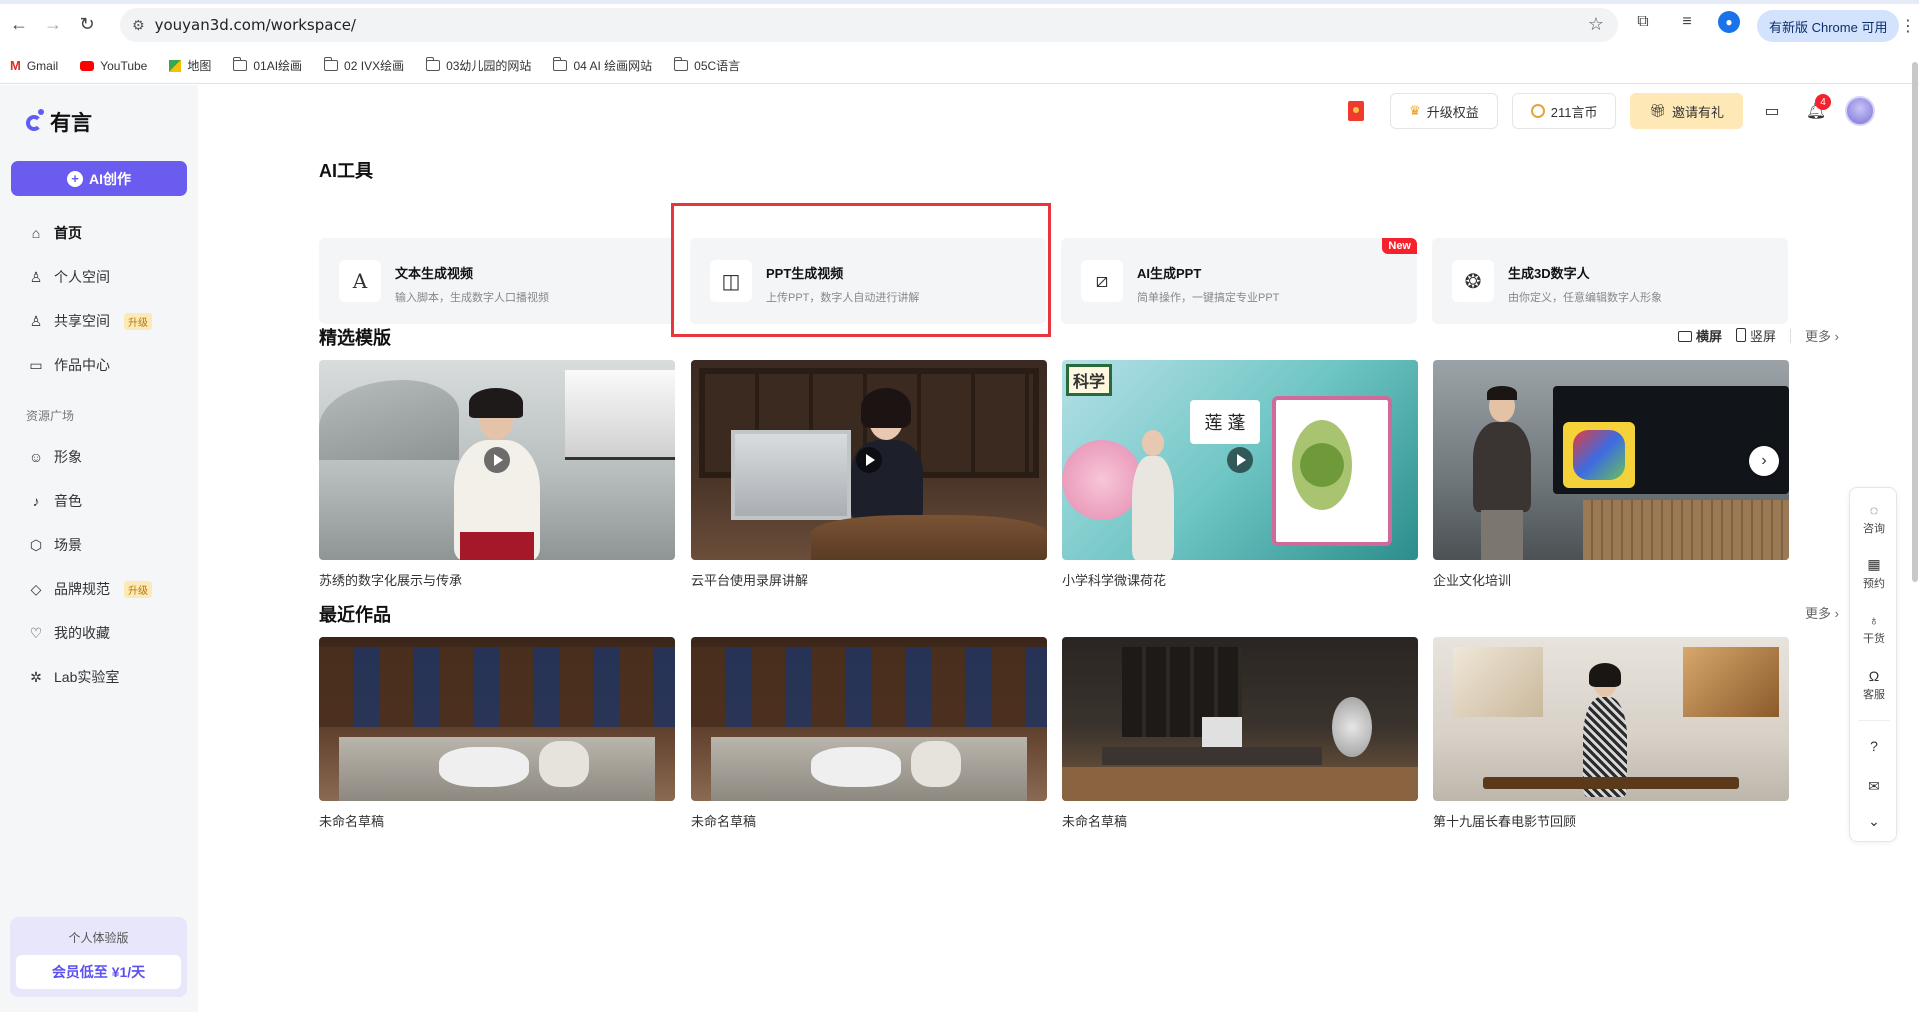 The height and width of the screenshot is (1012, 1919). I want to click on bookmark-star-icon: ☆, so click(1596, 24).